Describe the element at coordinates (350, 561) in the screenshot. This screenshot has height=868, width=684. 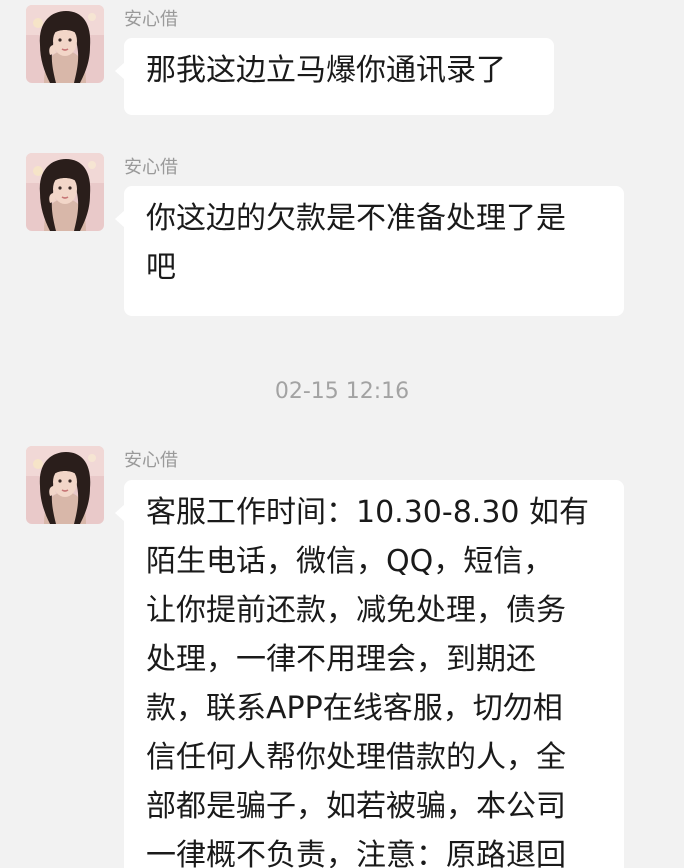
I see `message-line: 陌生电话，微信，QQ，短信，` at that location.